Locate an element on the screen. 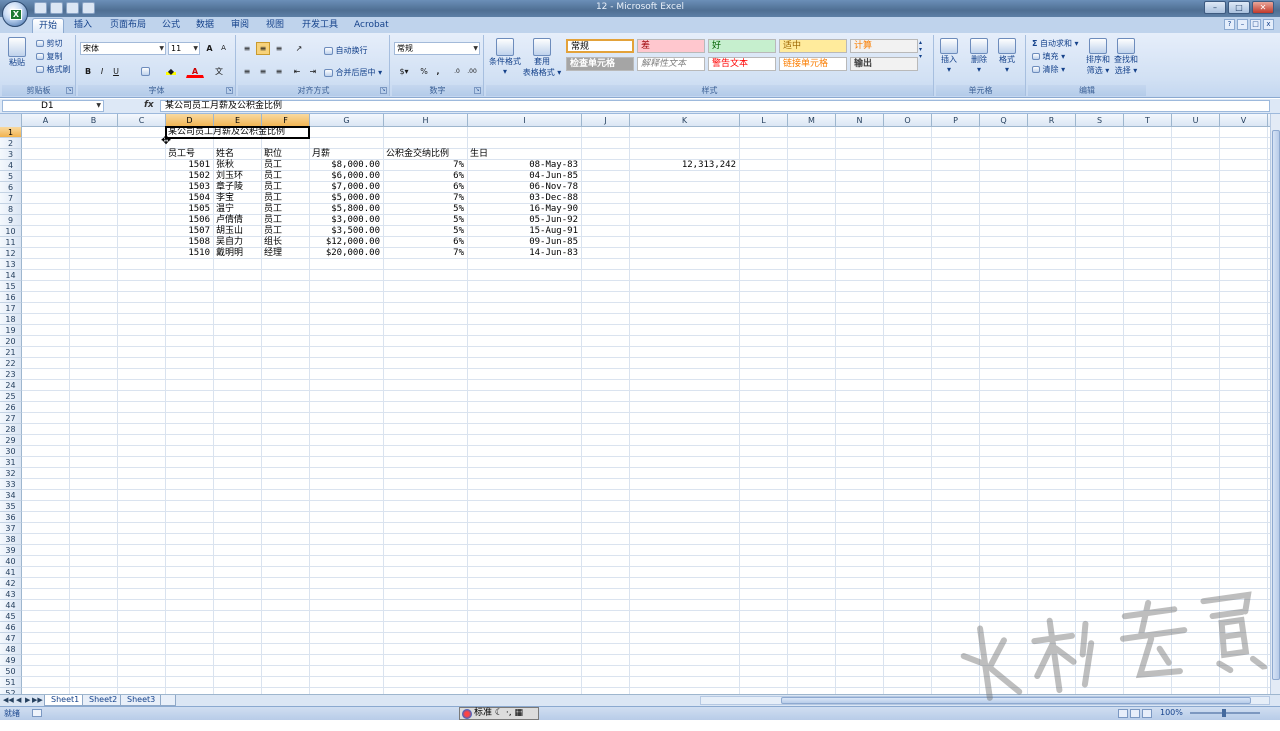  column-header-n: N is located at coordinates (860, 120).